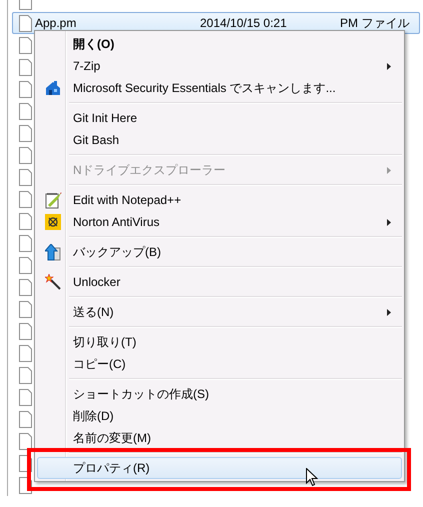 The image size is (423, 507). Describe the element at coordinates (375, 23) in the screenshot. I see `file-type: PM ファイル` at that location.